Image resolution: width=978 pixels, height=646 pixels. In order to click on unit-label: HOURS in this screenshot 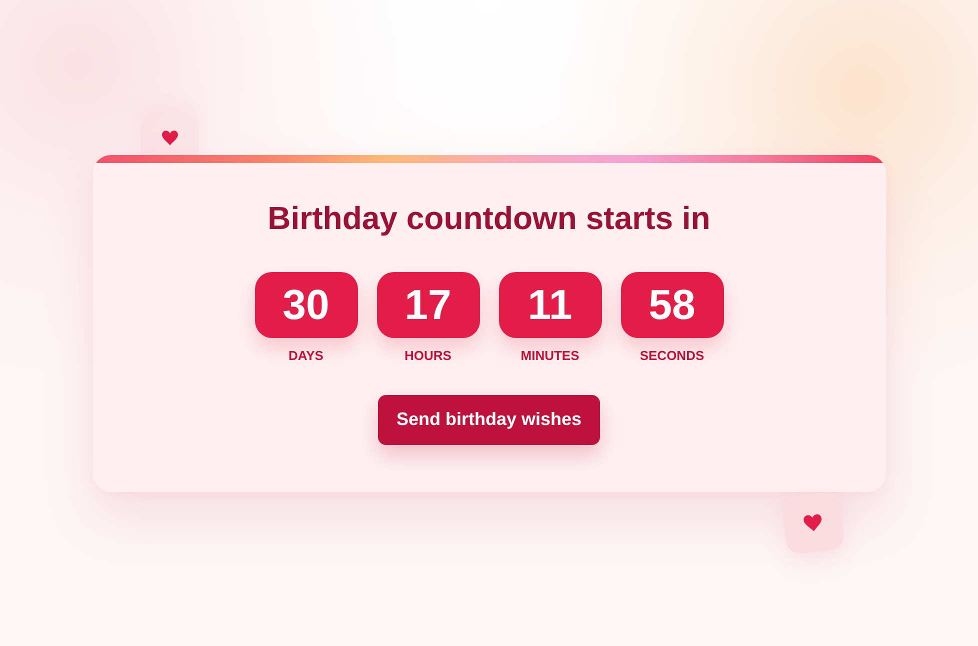, I will do `click(428, 356)`.